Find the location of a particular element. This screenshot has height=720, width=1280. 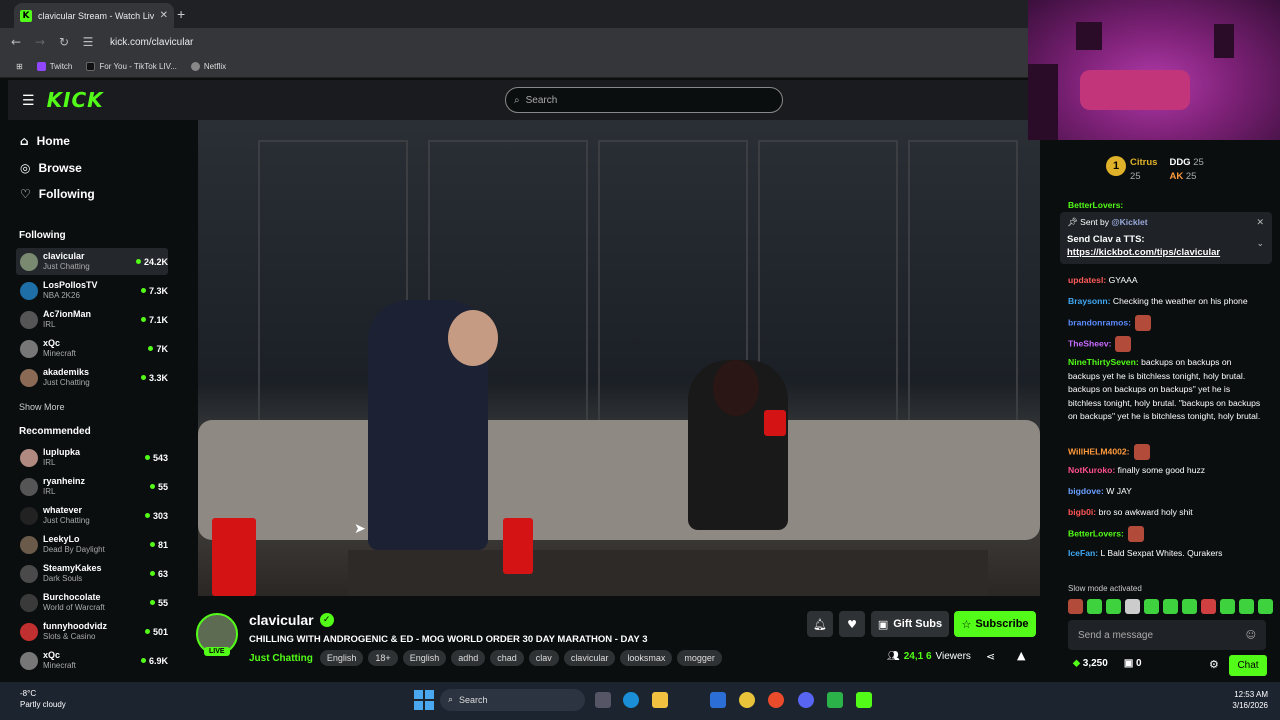

discord-icon is located at coordinates (806, 700).